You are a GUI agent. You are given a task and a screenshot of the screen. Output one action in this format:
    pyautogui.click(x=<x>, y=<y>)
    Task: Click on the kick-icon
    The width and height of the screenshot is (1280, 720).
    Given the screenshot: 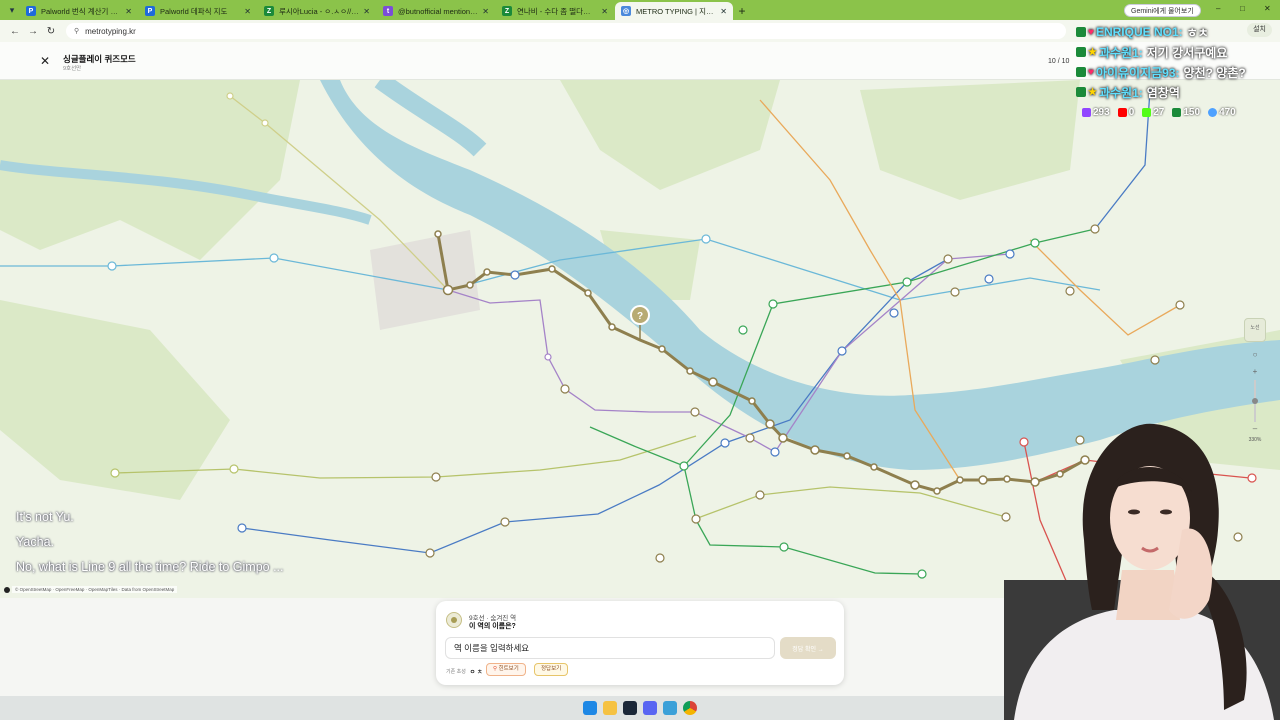 What is the action you would take?
    pyautogui.click(x=1147, y=112)
    